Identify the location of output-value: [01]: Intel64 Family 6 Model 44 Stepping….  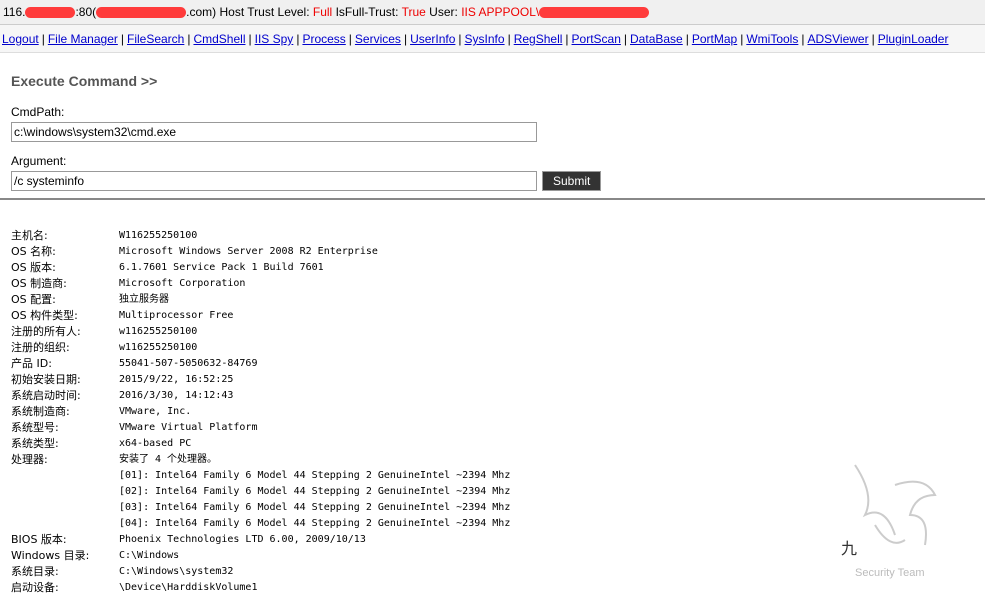
(315, 475).